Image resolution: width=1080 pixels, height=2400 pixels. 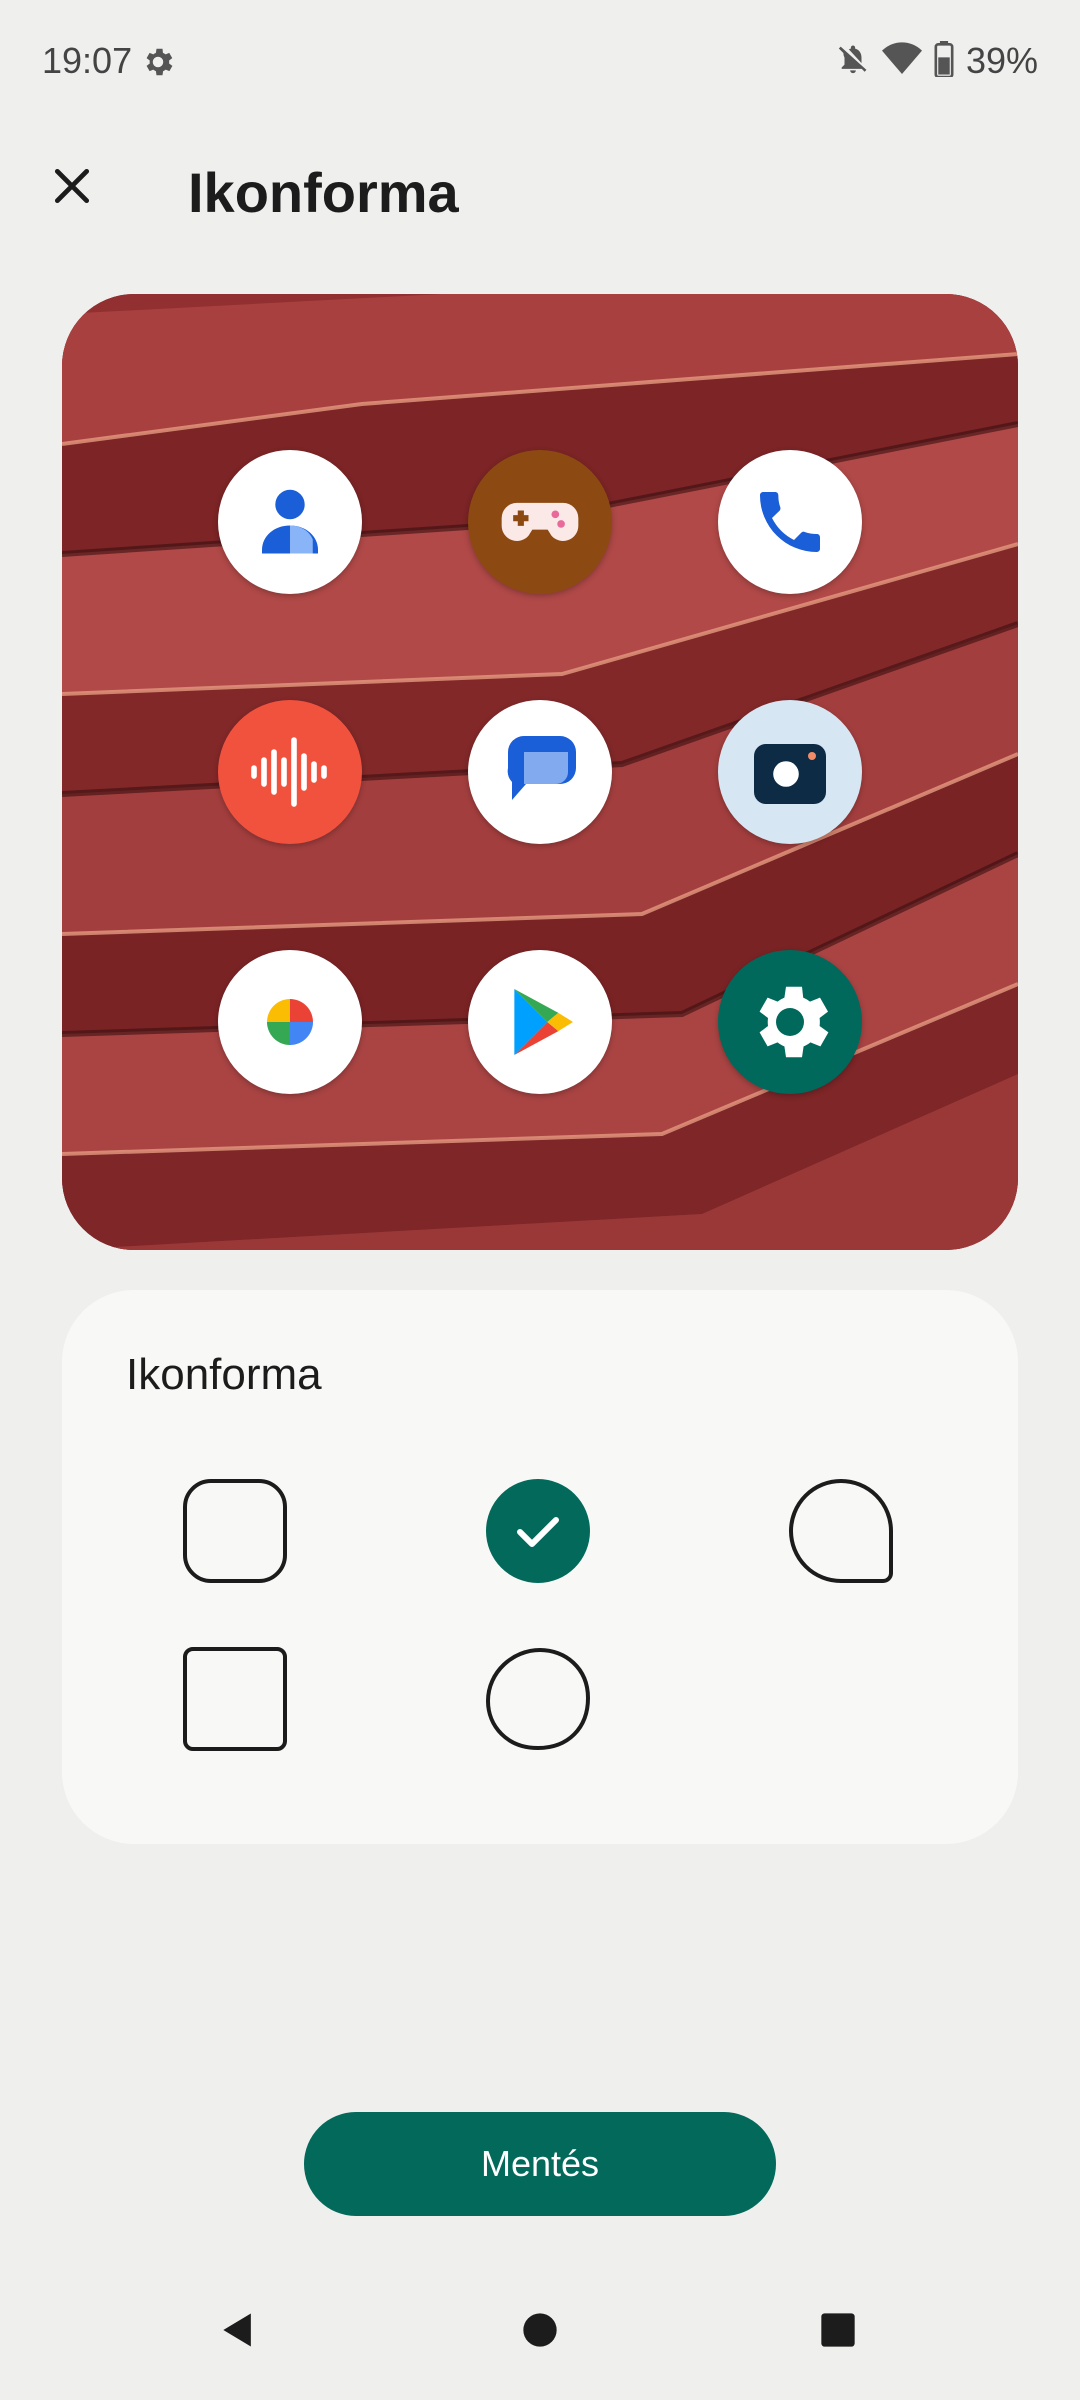 I want to click on wifi-icon, so click(x=901, y=61).